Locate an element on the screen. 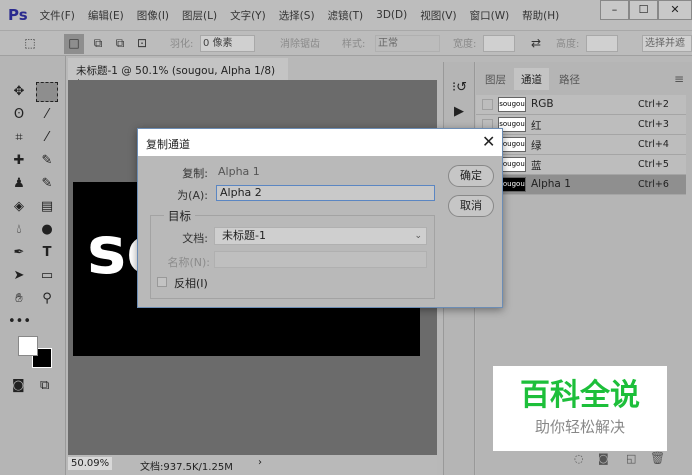  blur-tool-icon: 💧︎ is located at coordinates (19, 230).